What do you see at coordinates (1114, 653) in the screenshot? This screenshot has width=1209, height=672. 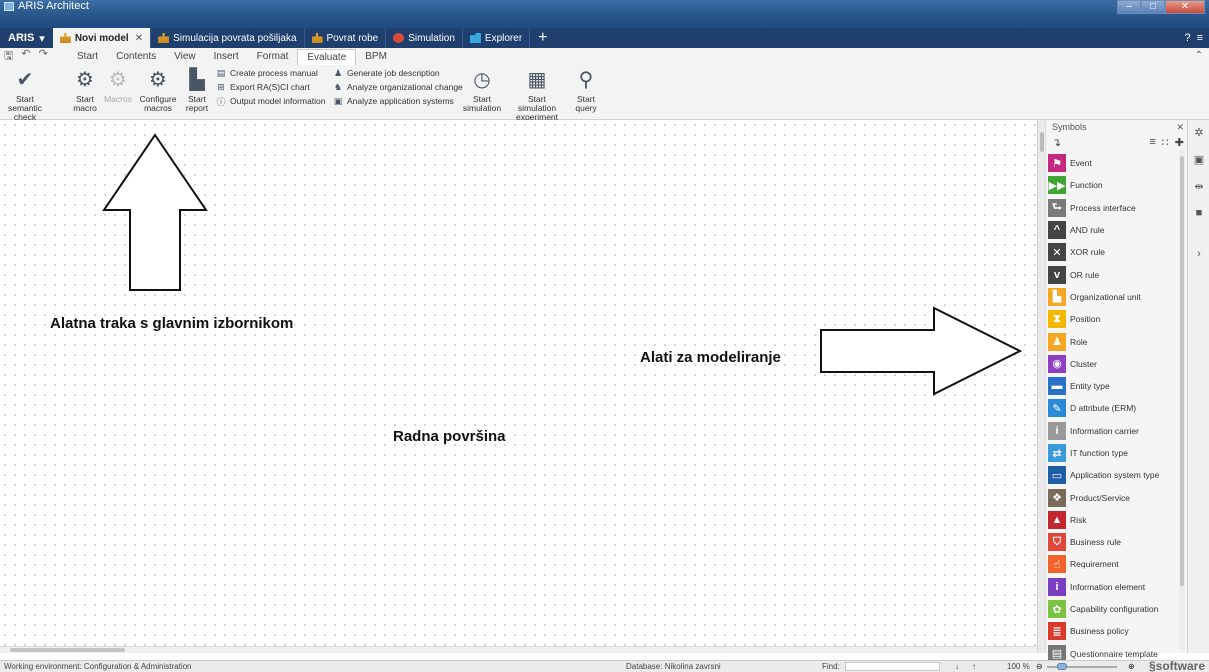 I see `symbol-label: Questionnaire template` at bounding box center [1114, 653].